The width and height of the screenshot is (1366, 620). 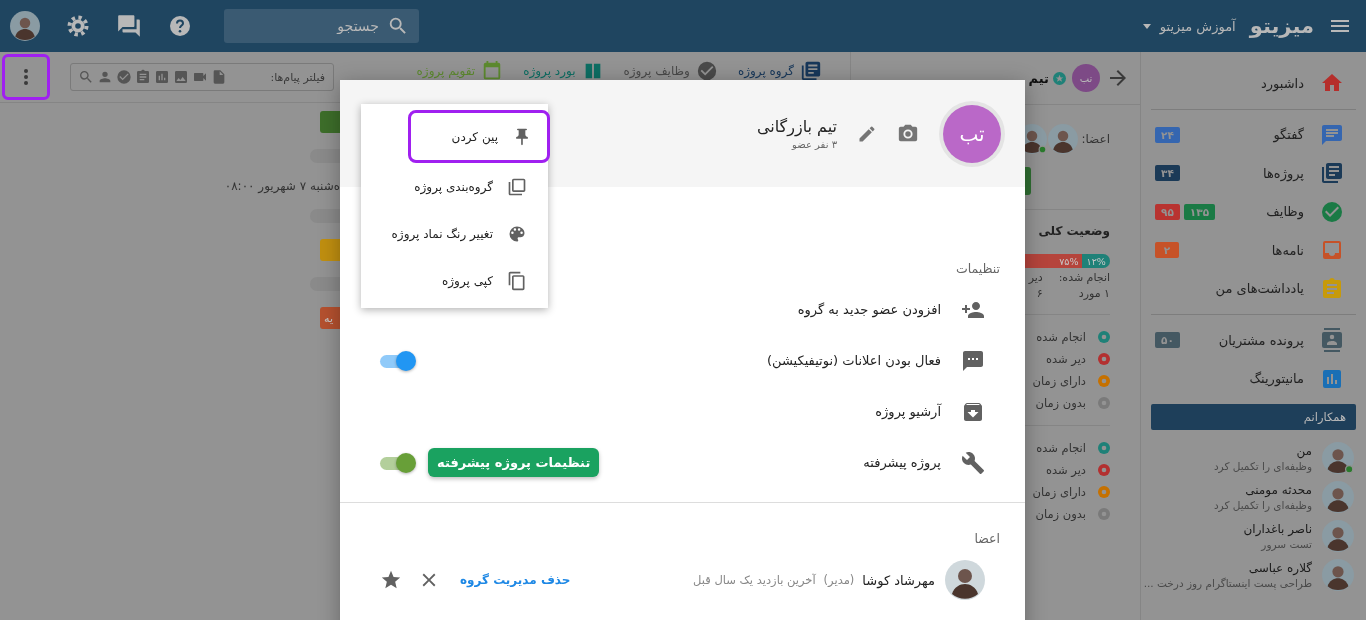 I want to click on search-field: جستجو, so click(x=321, y=26).